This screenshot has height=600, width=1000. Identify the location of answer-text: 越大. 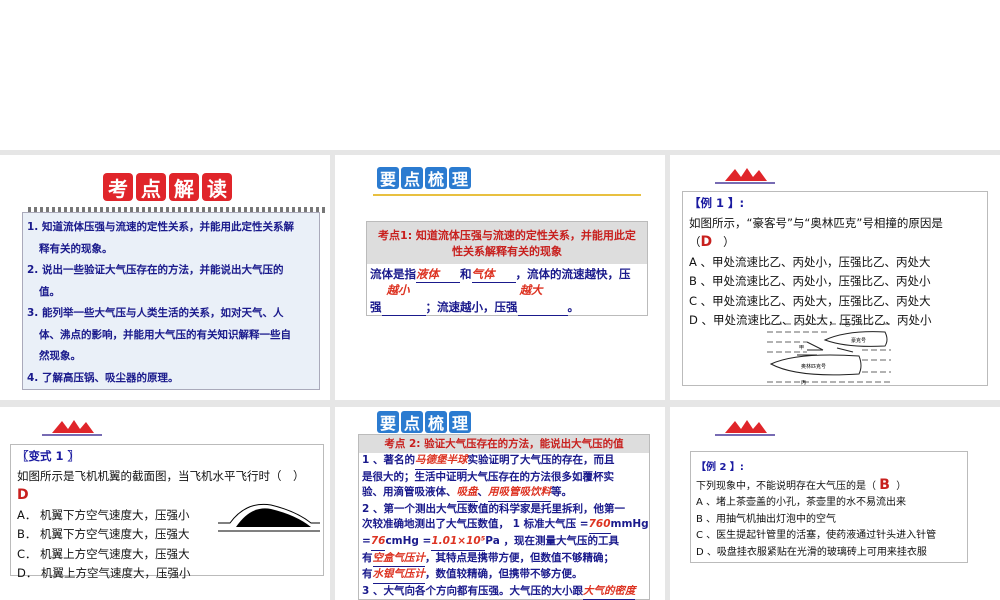
(531, 290).